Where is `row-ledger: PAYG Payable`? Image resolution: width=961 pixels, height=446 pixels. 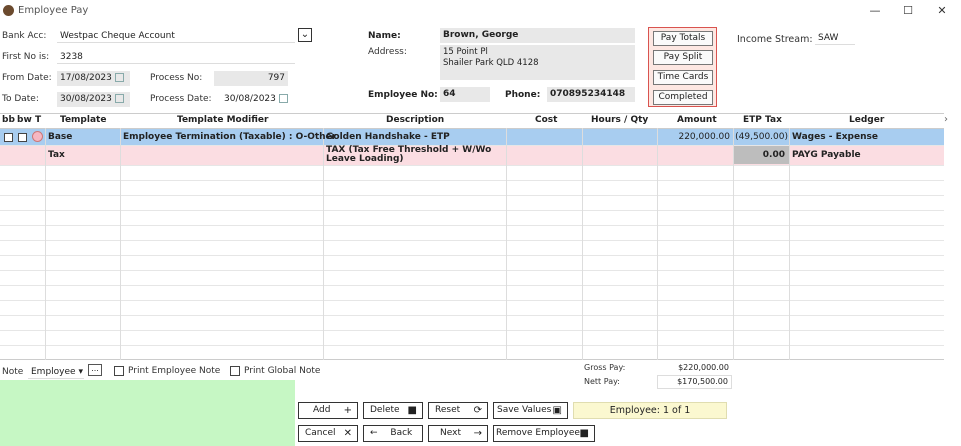
row-ledger: PAYG Payable is located at coordinates (826, 155).